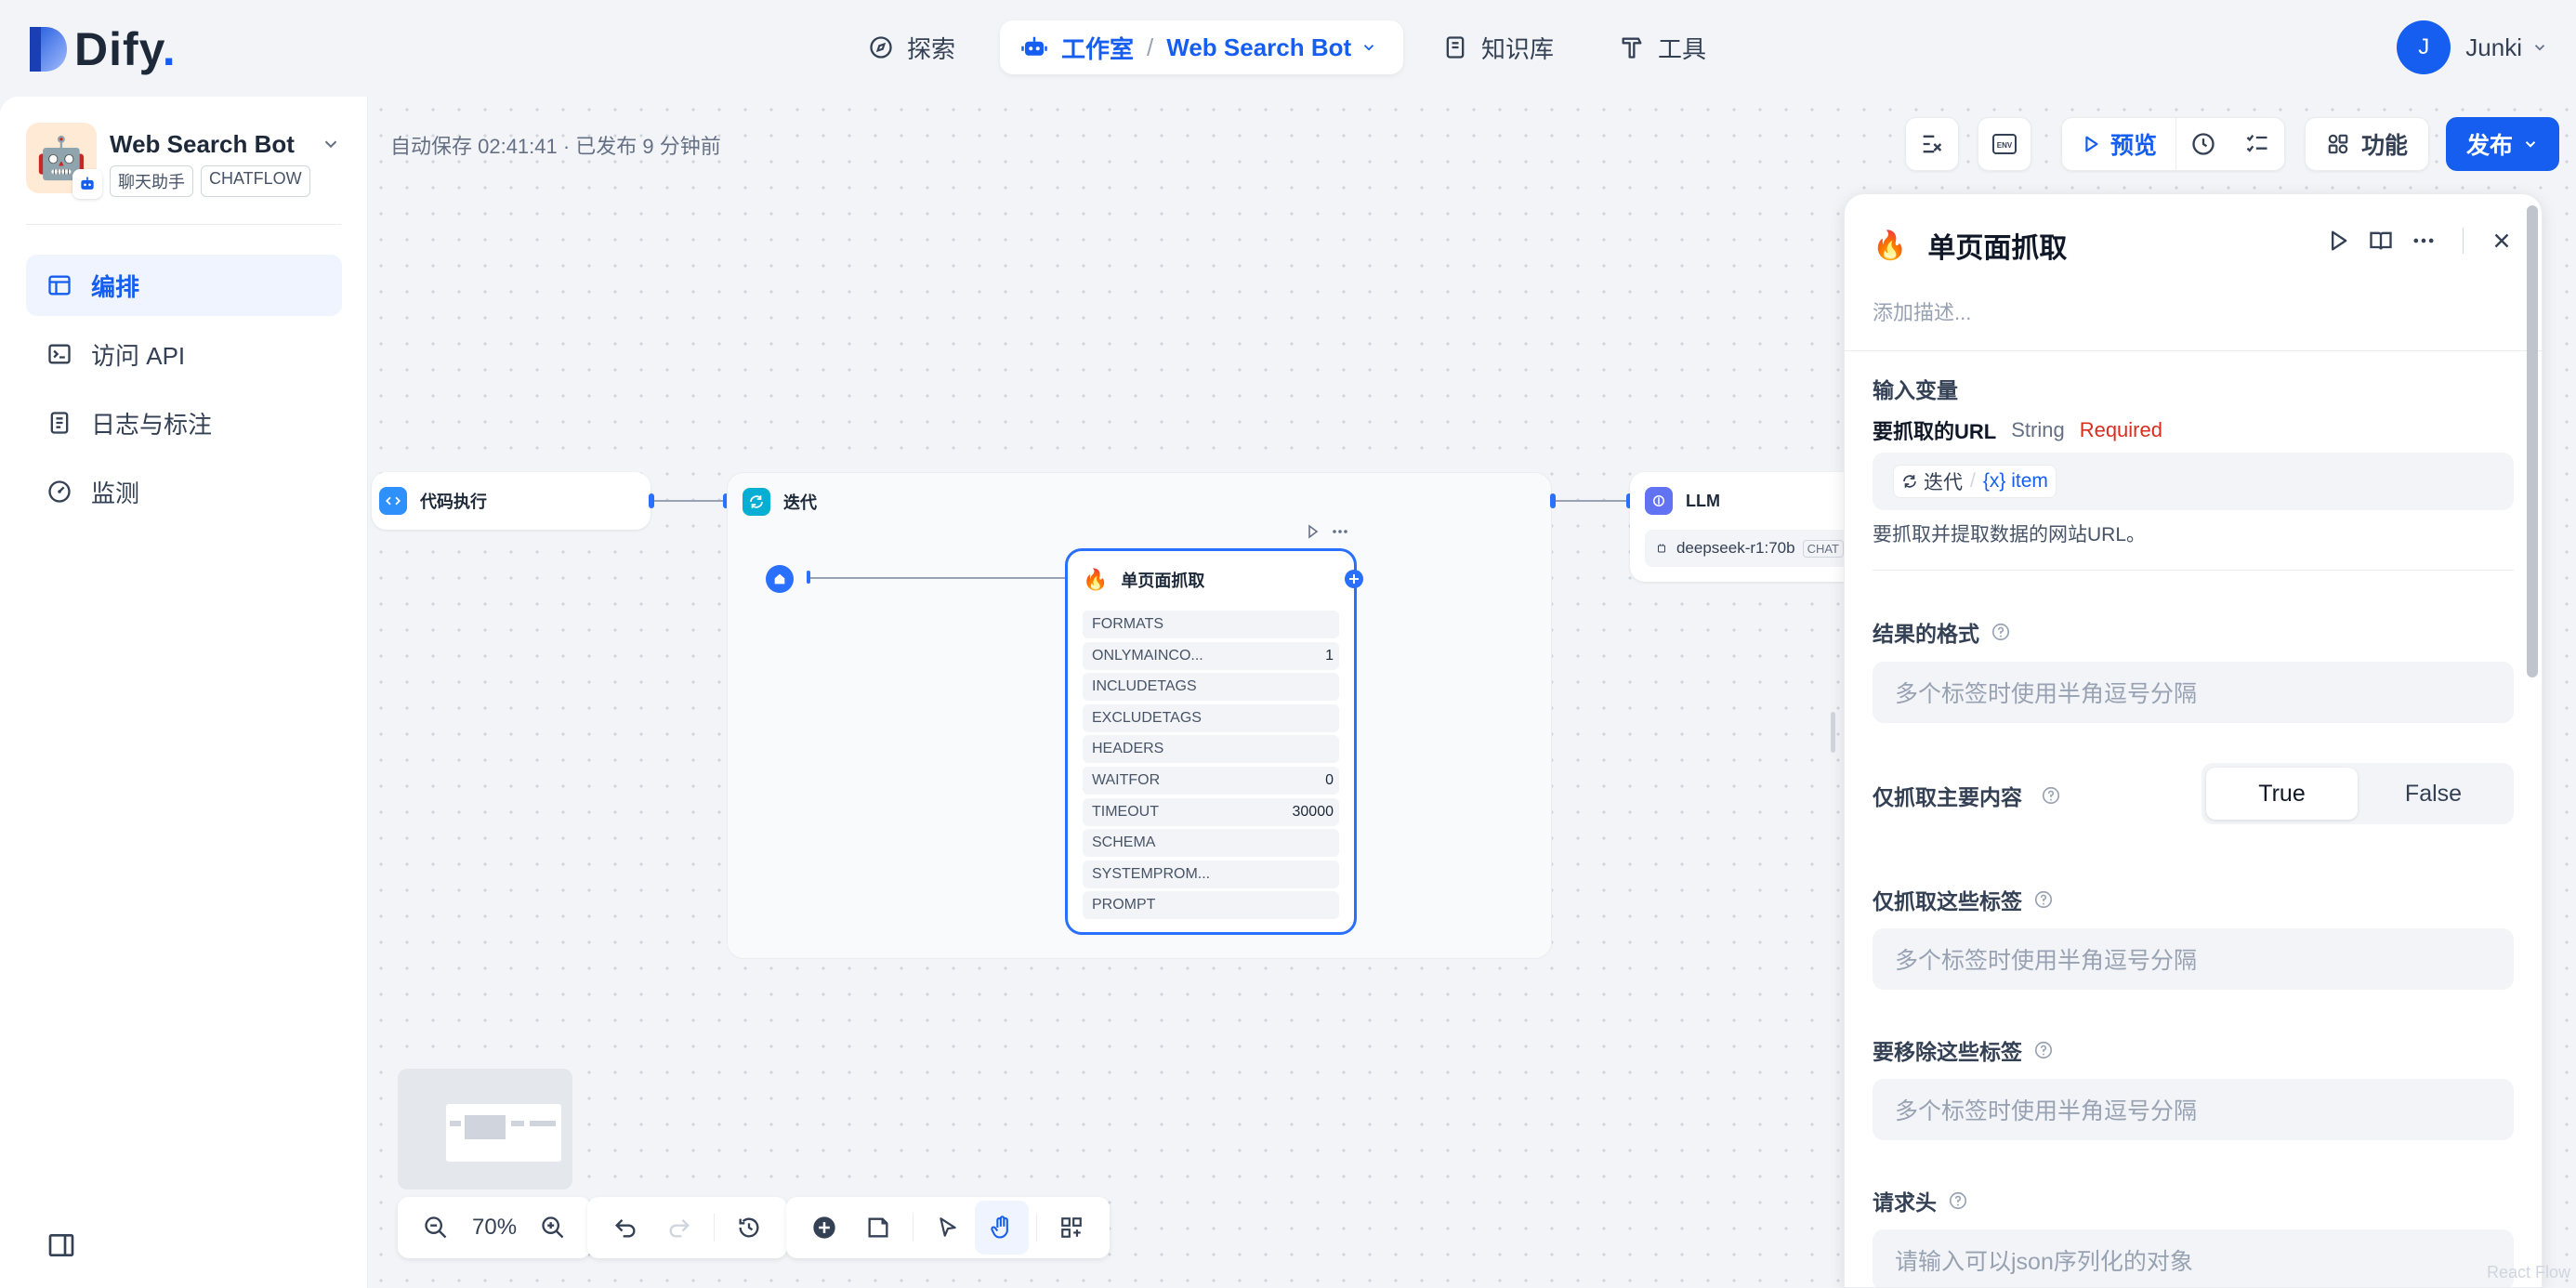 This screenshot has height=1288, width=2576. What do you see at coordinates (1932, 144) in the screenshot?
I see `checklist-button` at bounding box center [1932, 144].